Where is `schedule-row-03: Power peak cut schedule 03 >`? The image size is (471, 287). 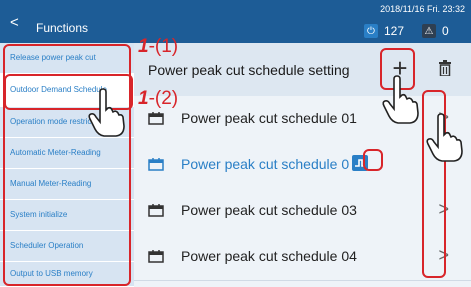
schedule-row-03: Power peak cut schedule 03 > is located at coordinates (302, 211).